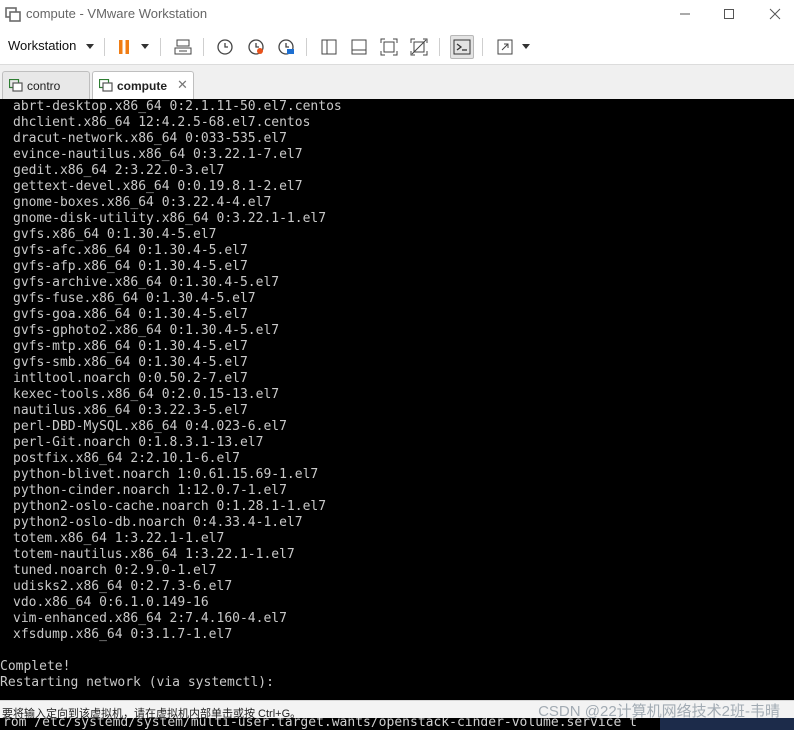  What do you see at coordinates (150, 618) in the screenshot?
I see `console-line: vim-enhanced.x86_64 2:7.4.160-4.el7` at bounding box center [150, 618].